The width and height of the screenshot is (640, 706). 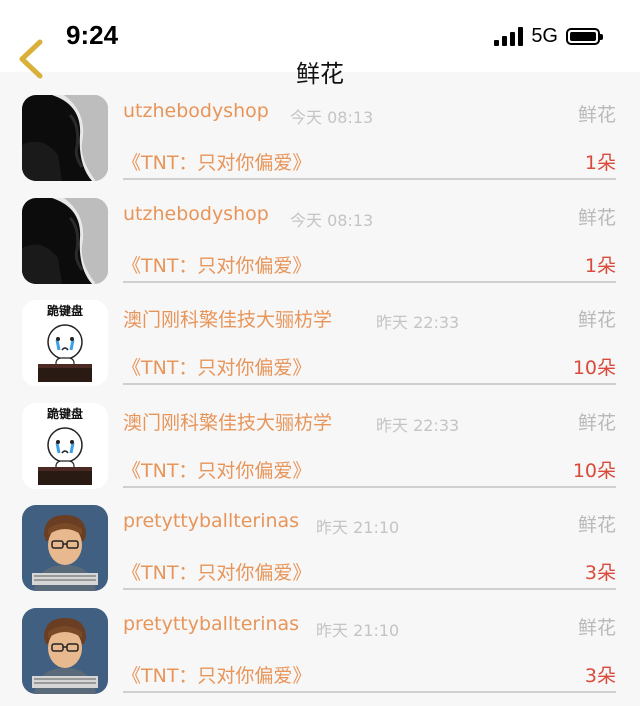 What do you see at coordinates (320, 74) in the screenshot?
I see `page-title: 鲜花` at bounding box center [320, 74].